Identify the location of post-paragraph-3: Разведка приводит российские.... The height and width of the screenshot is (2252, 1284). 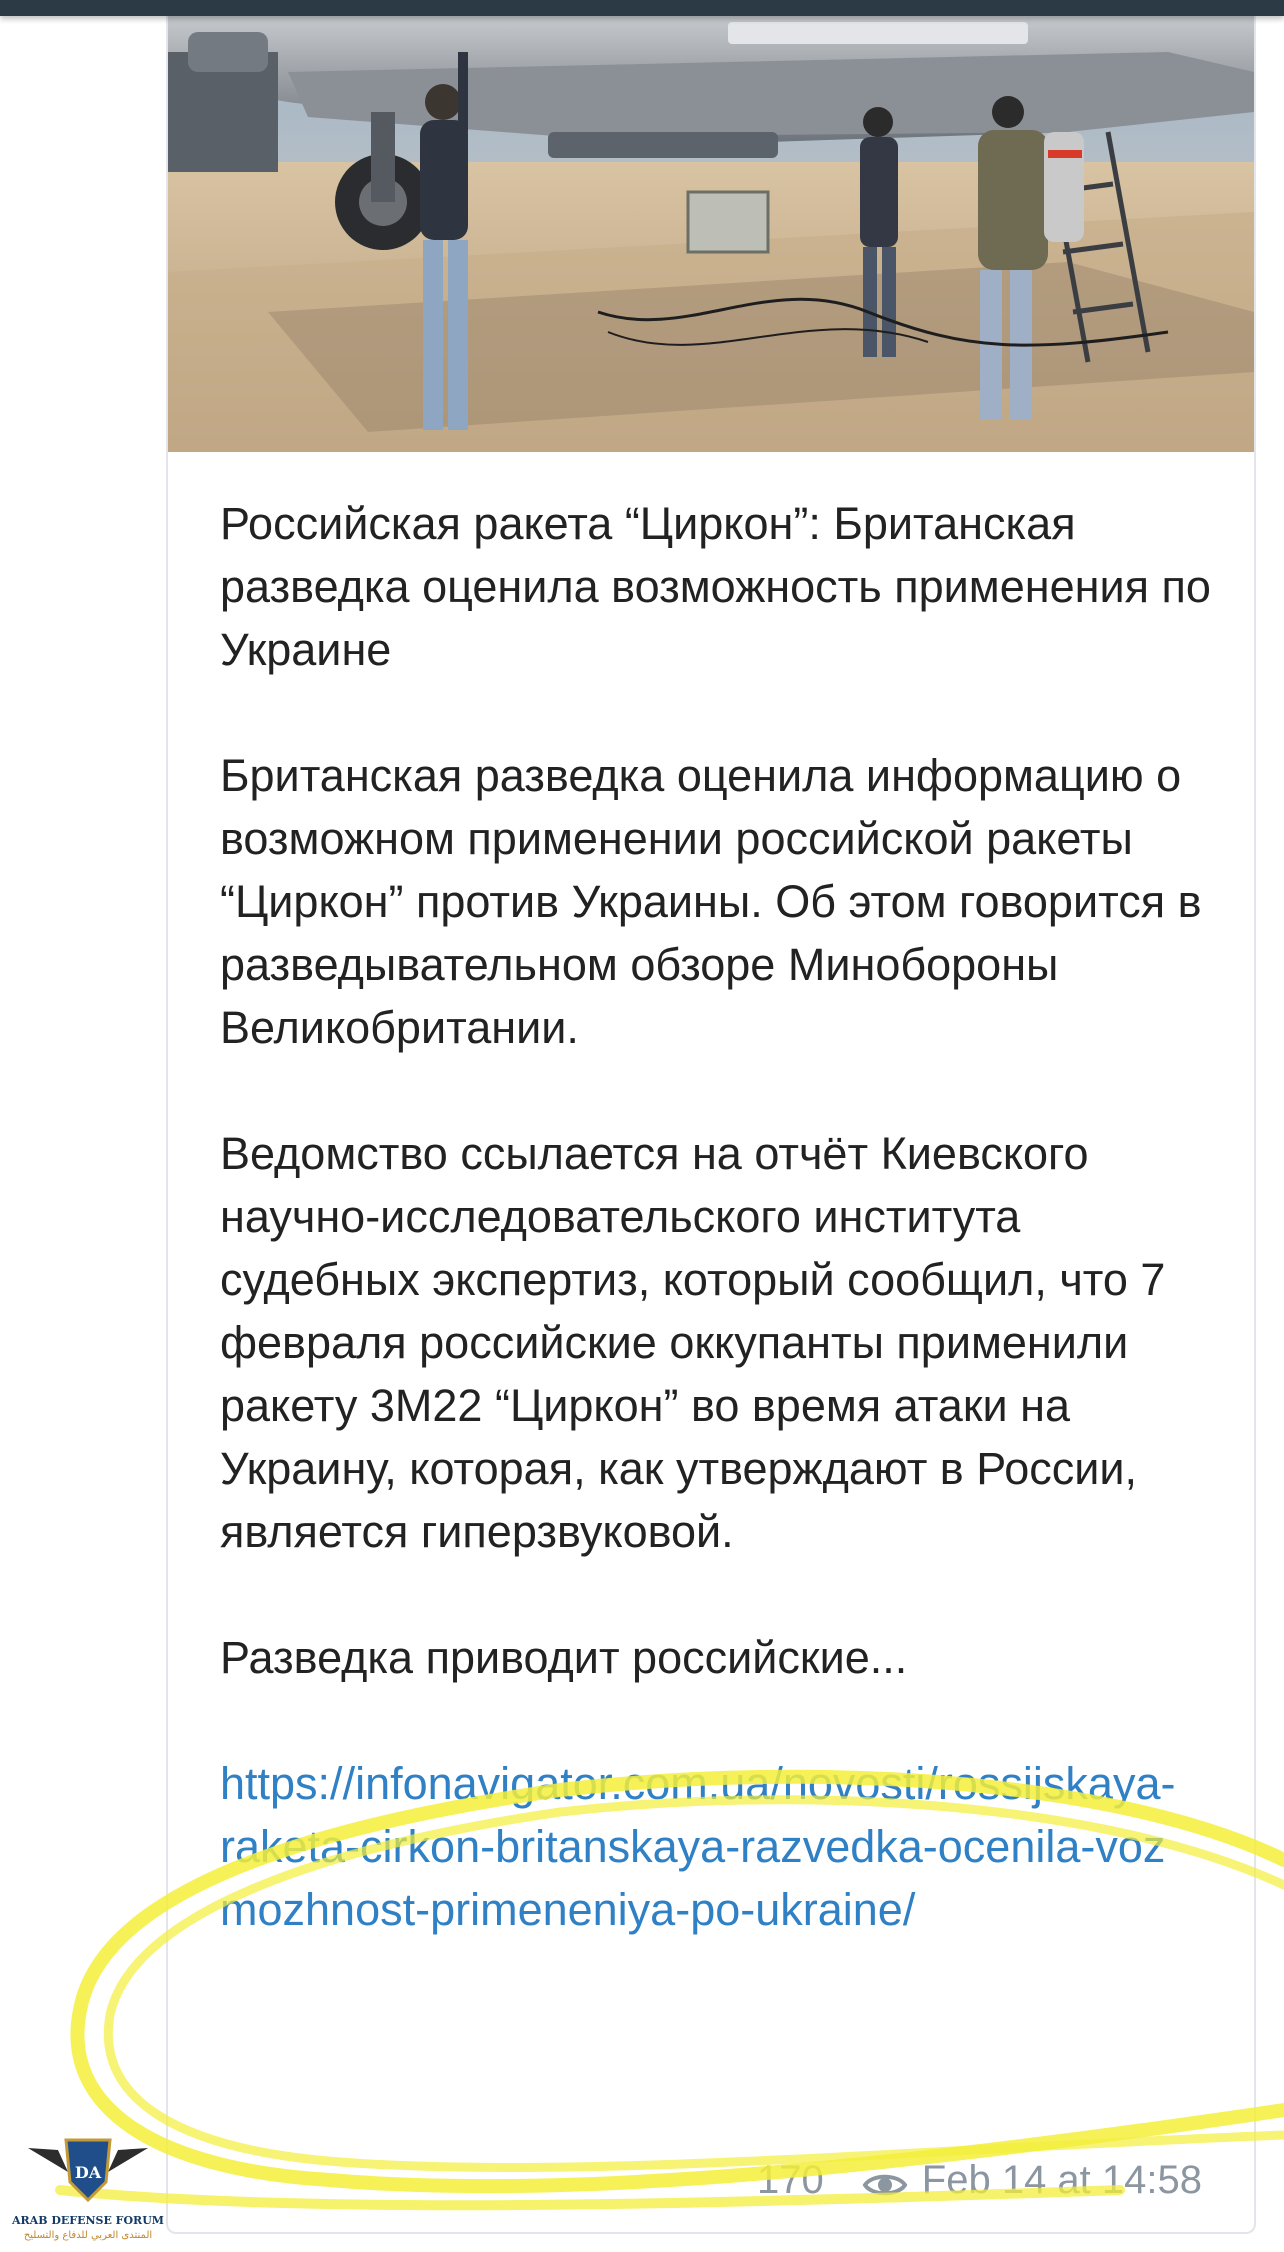
(564, 1657).